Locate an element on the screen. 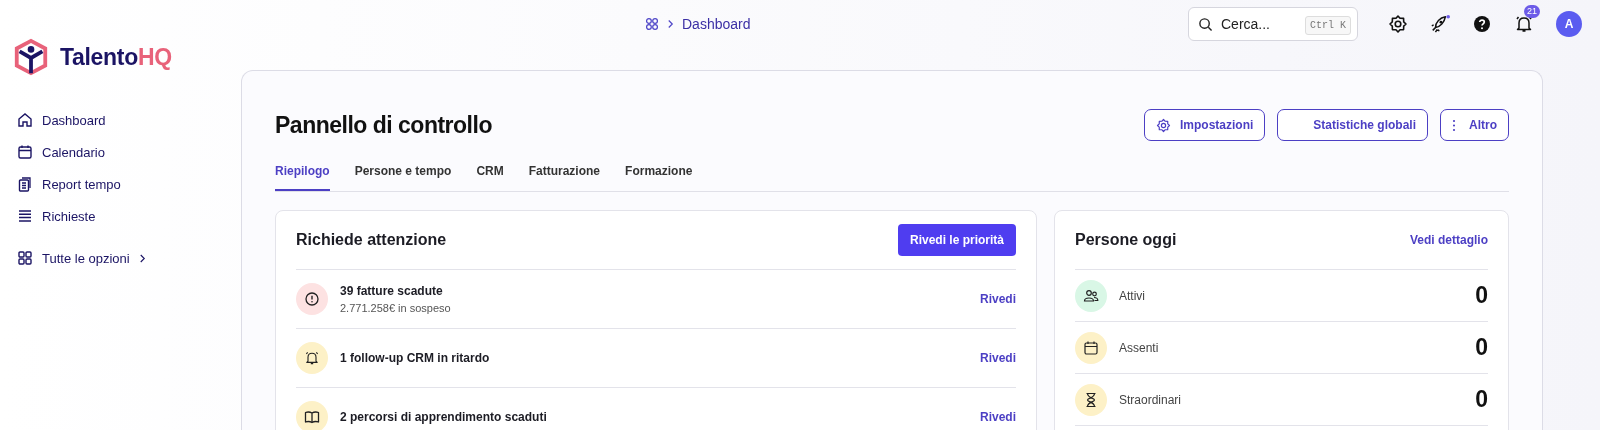 This screenshot has width=1600, height=430. sidebar-item: Report tempo is located at coordinates (66, 184).